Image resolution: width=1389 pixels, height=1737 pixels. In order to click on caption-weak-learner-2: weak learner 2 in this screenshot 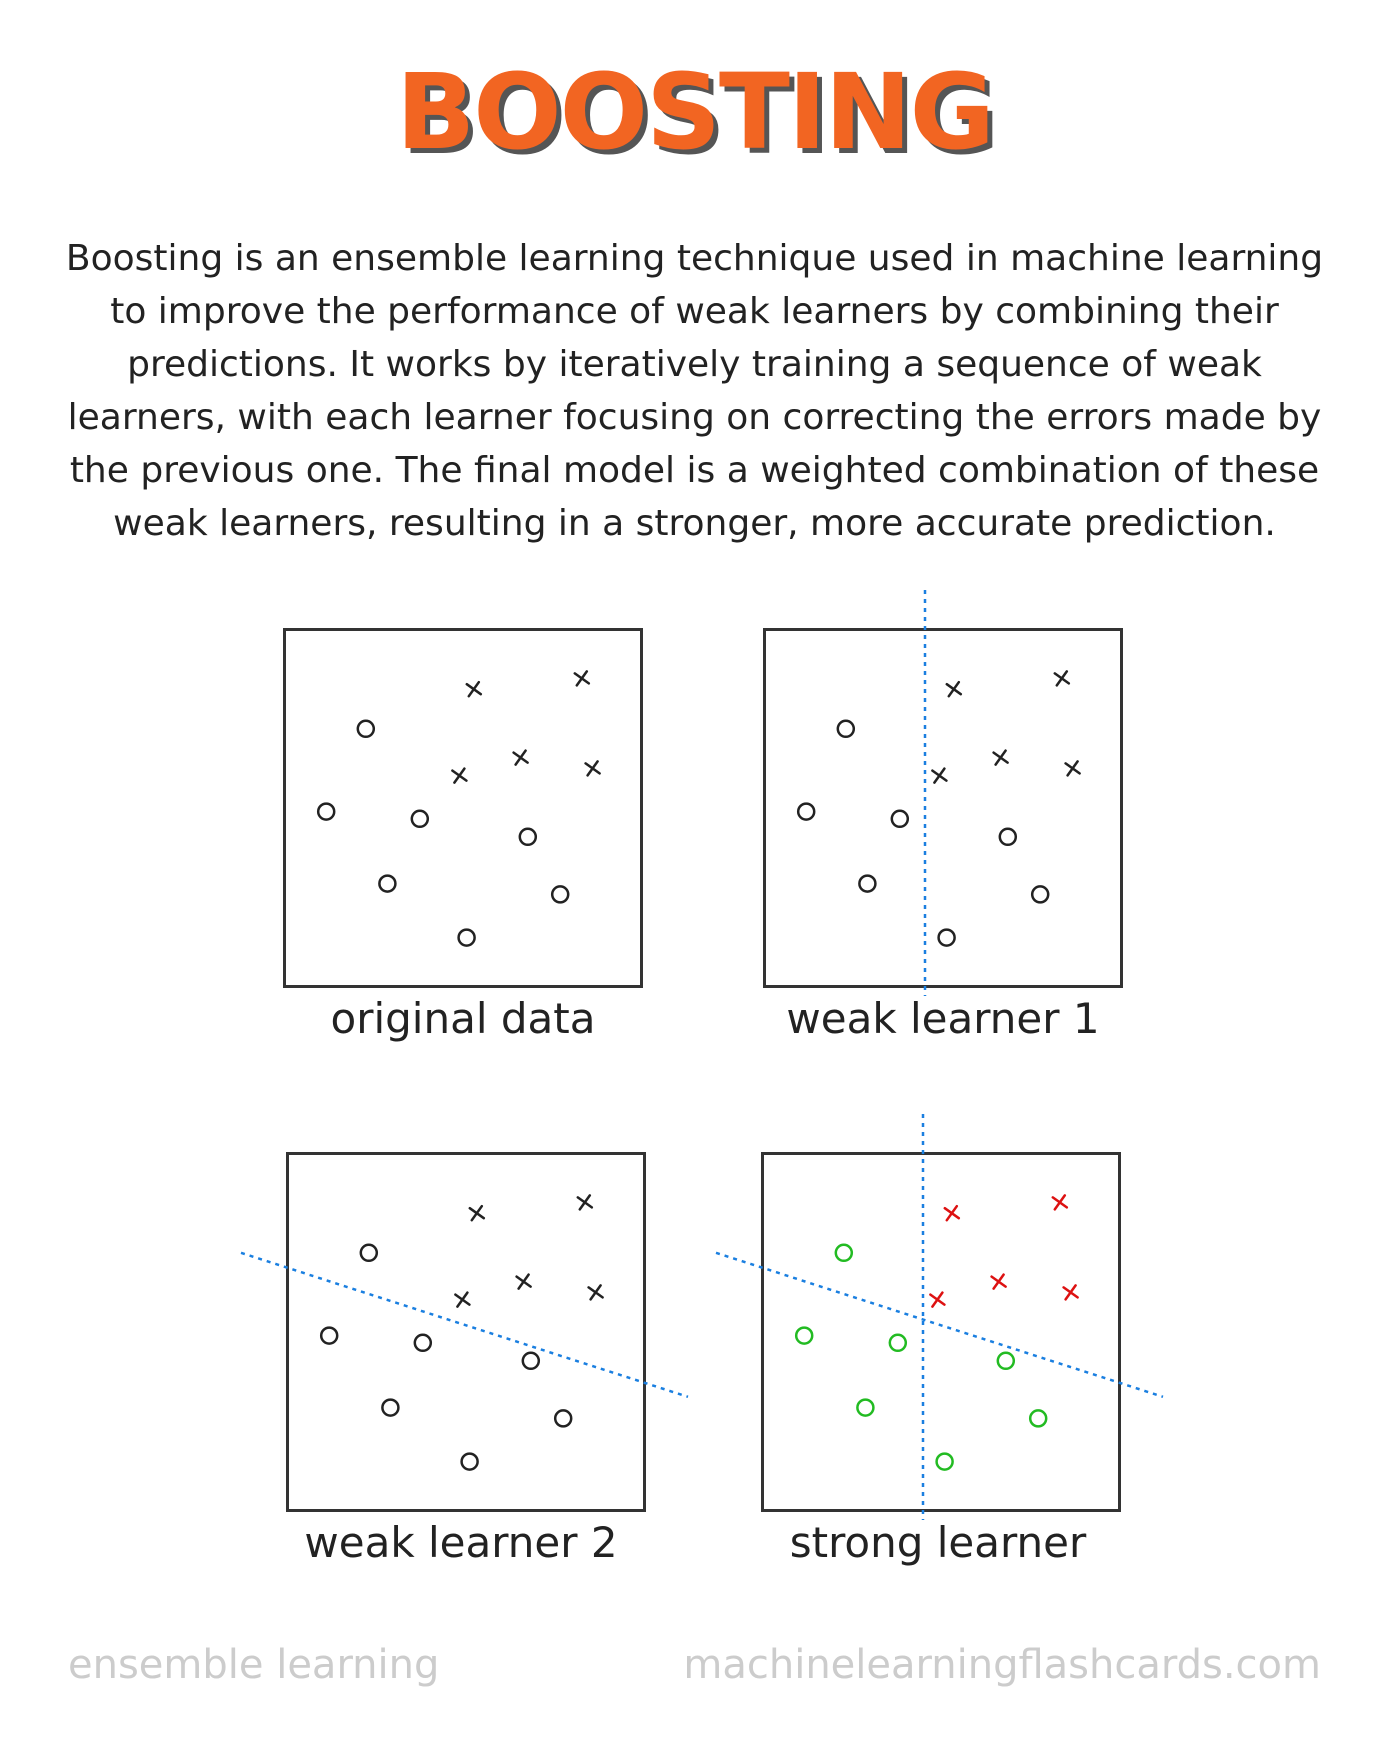, I will do `click(461, 1542)`.